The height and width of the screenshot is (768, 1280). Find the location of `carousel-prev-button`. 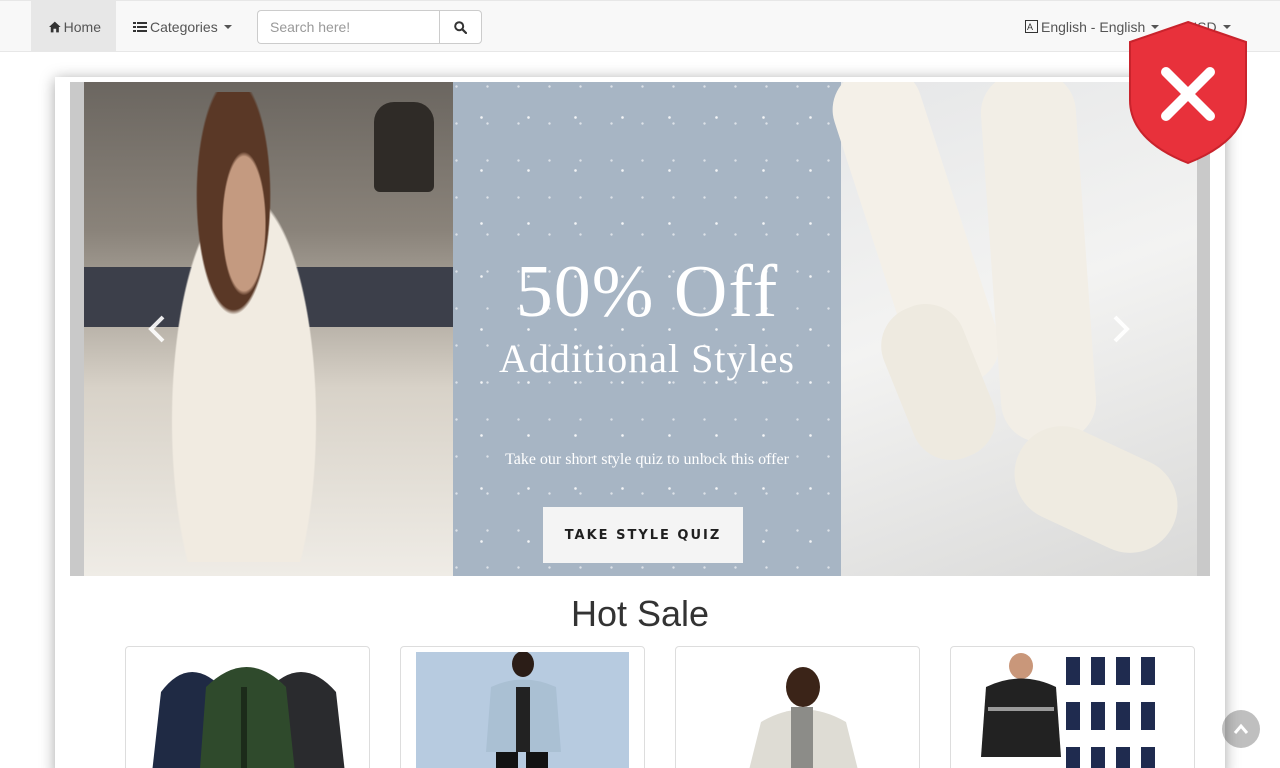

carousel-prev-button is located at coordinates (157, 329).